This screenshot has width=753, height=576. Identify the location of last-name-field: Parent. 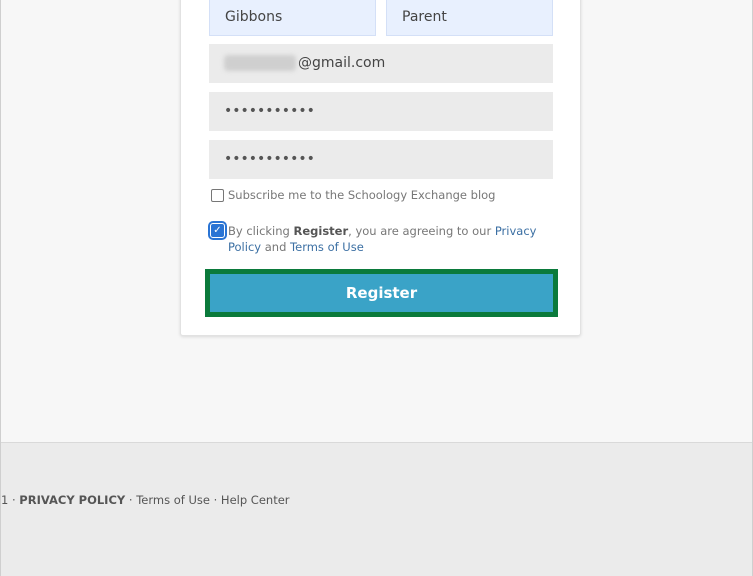
(469, 18).